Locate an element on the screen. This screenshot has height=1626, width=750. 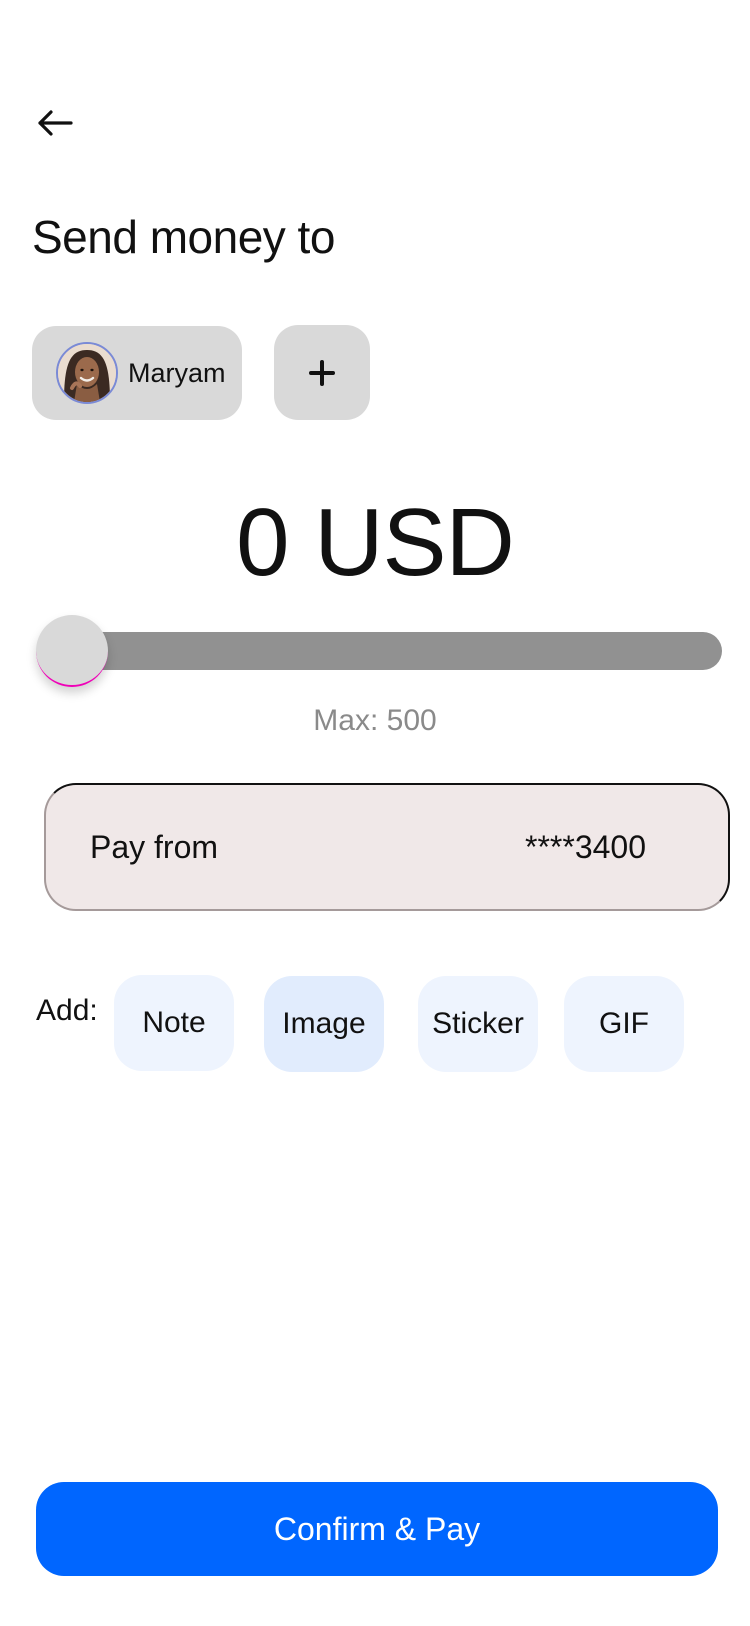
confirm-pay-button: Confirm & Pay is located at coordinates (377, 1529).